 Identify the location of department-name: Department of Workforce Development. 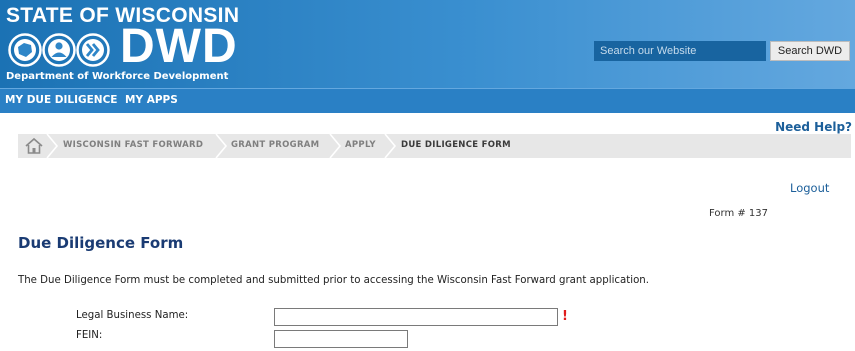
(117, 76).